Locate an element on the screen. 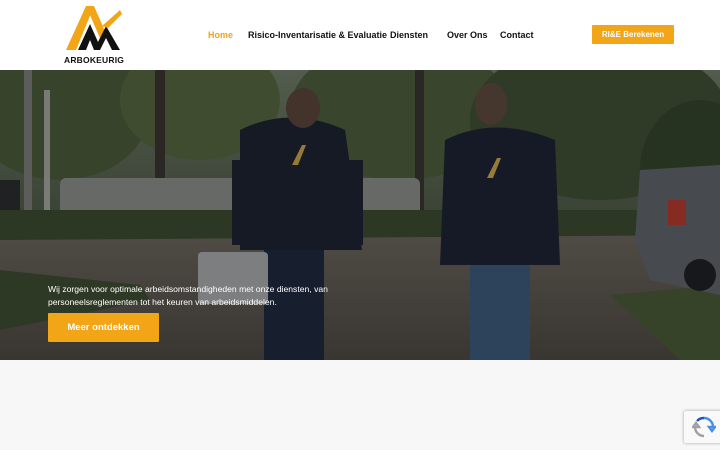 Image resolution: width=720 pixels, height=450 pixels. nav-diensten: Diensten is located at coordinates (411, 35).